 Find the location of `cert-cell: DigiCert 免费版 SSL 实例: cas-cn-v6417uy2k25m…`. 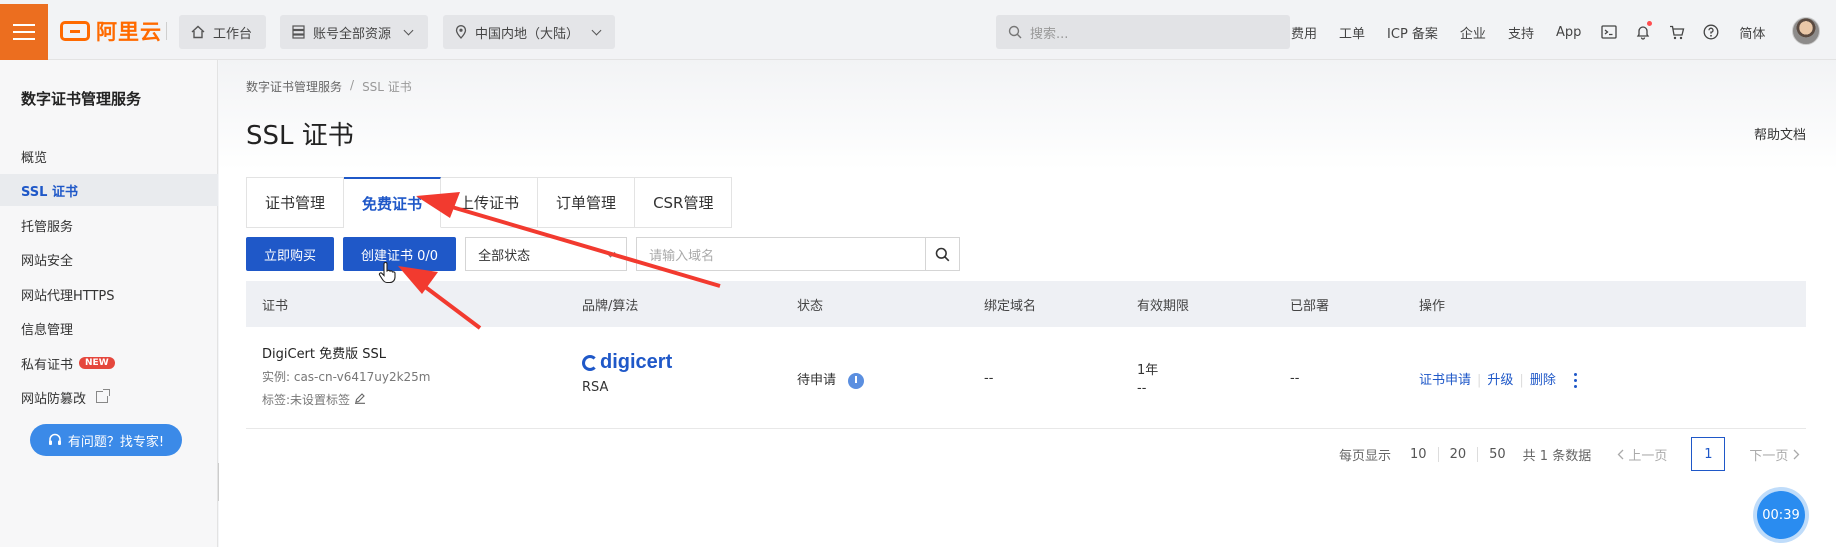

cert-cell: DigiCert 免费版 SSL 实例: cas-cn-v6417uy2k25m… is located at coordinates (346, 375).